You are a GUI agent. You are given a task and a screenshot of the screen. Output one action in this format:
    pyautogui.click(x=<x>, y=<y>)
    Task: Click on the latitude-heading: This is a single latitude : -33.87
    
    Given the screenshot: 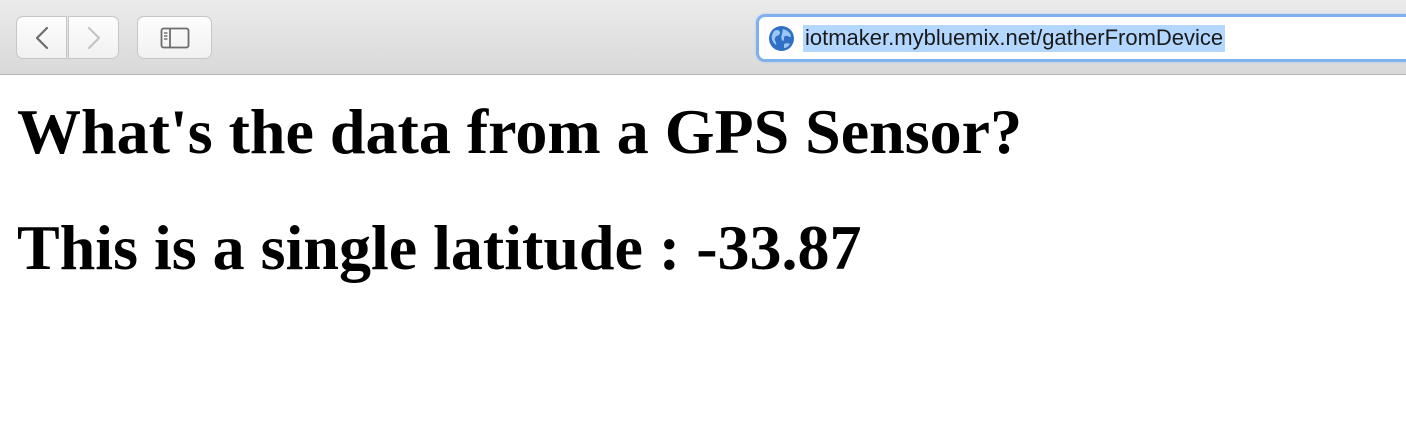 What is the action you would take?
    pyautogui.click(x=439, y=247)
    